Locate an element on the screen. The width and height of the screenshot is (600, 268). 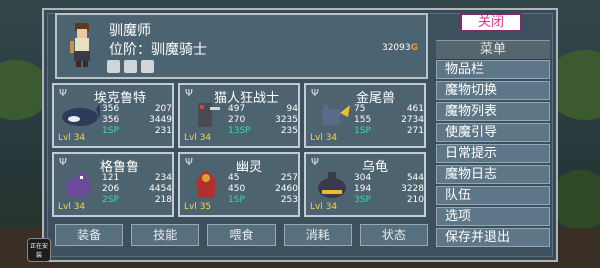
monster-card: Ψ 格鲁鲁 121 234 206 4454 2SP 218 Lvl 34 is located at coordinates (113, 184).